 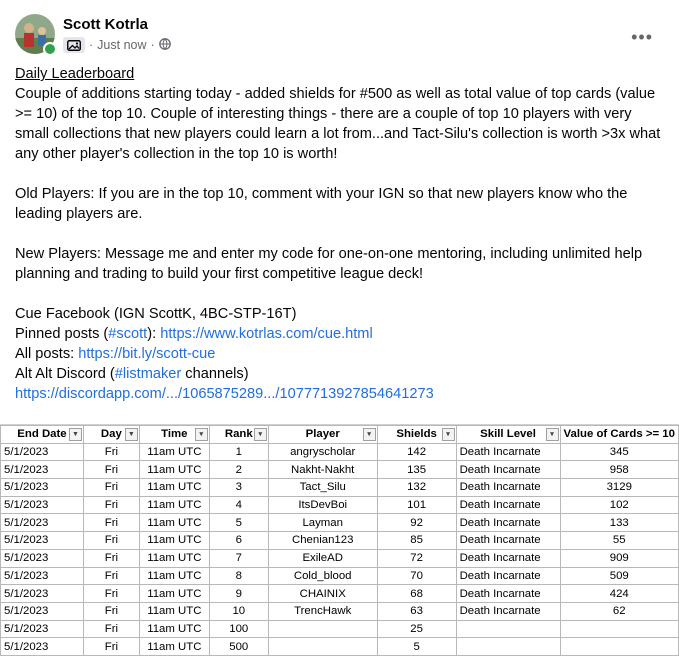 I want to click on column-header-label: Player, so click(x=322, y=434).